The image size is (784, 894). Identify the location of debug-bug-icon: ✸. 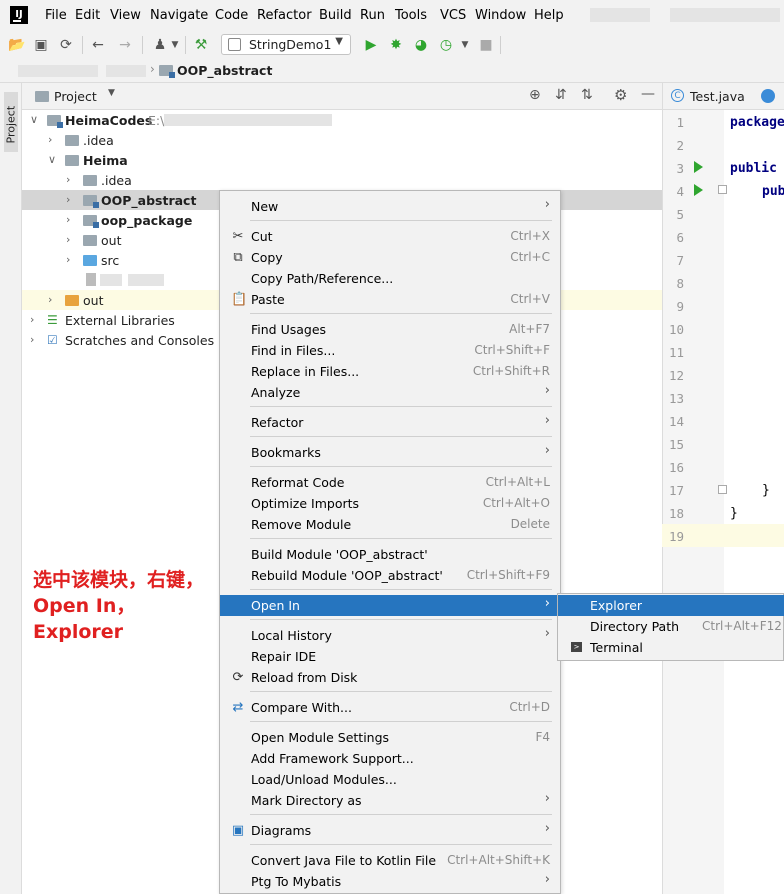
(396, 45).